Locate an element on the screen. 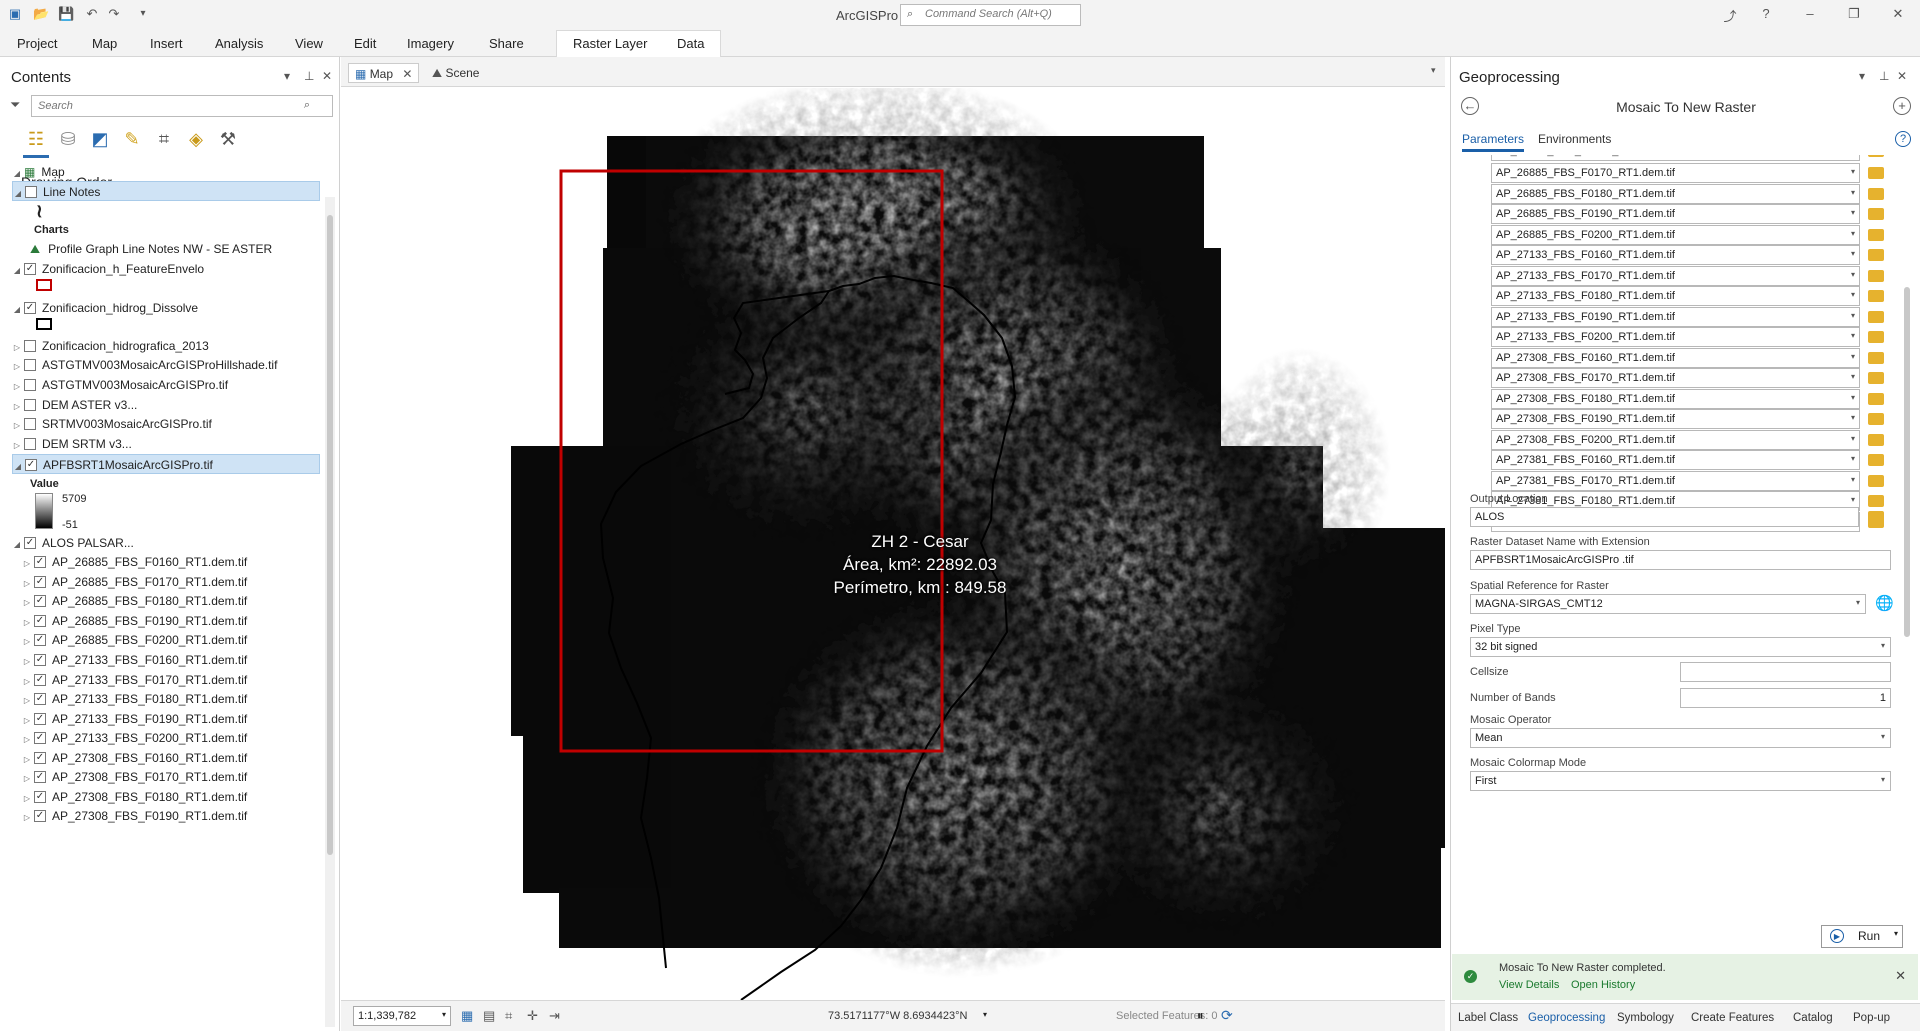  snapping-icon: ⌗ is located at coordinates (508, 1016).